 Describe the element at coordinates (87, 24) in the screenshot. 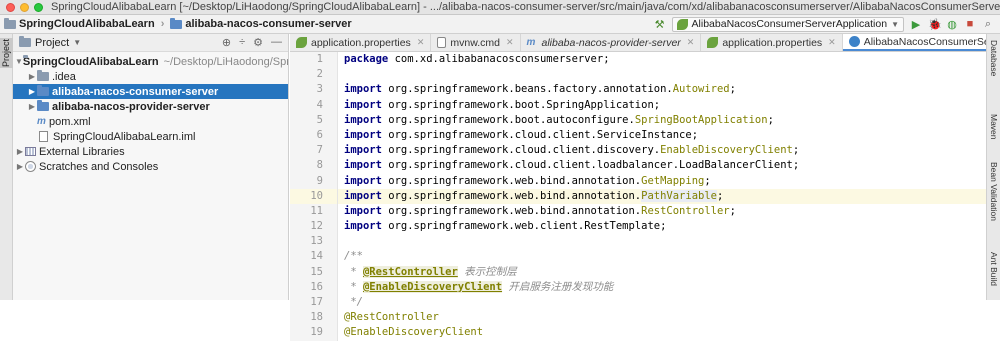

I see `breadcrumb-project: SpringCloudAlibabaLearn` at that location.